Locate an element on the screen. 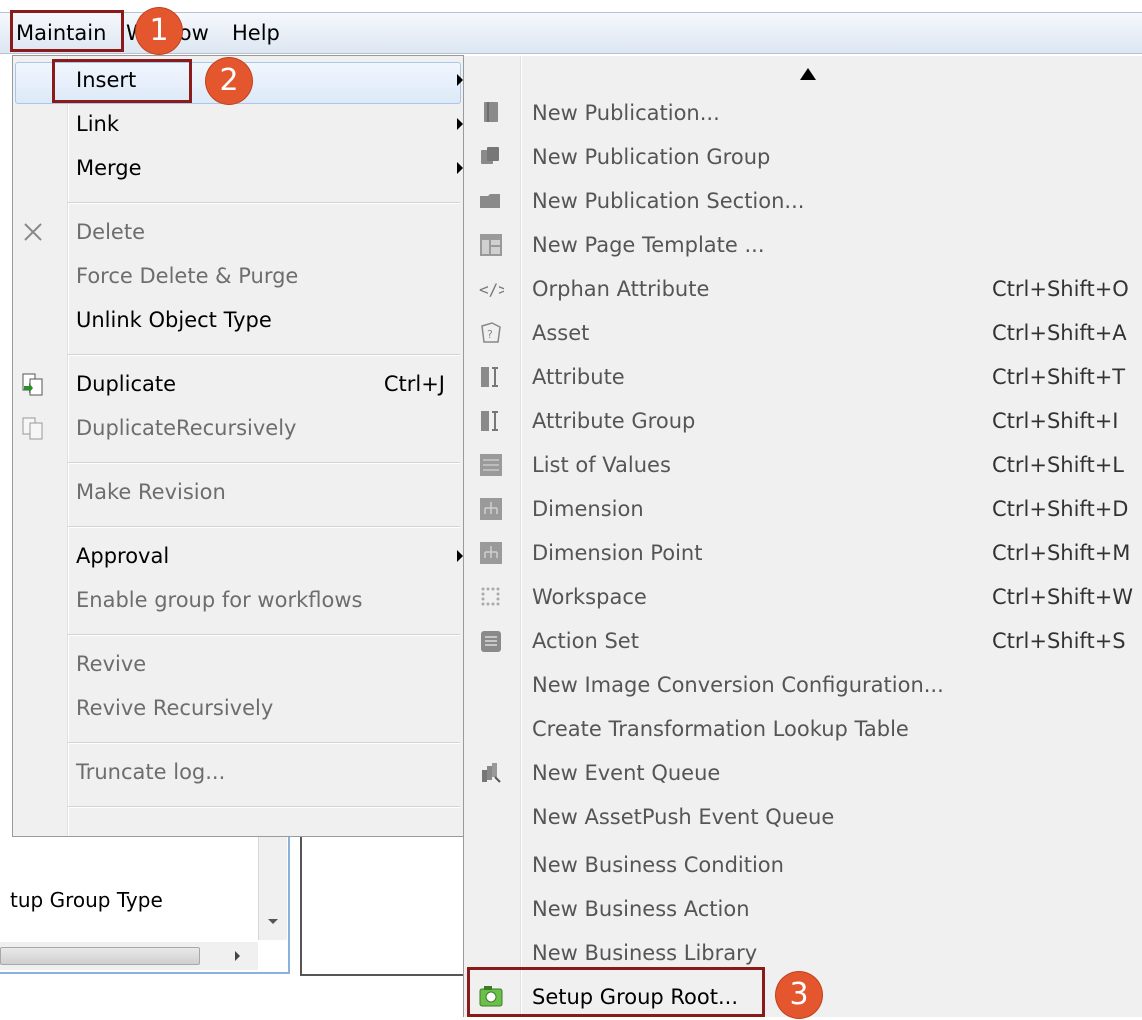 Image resolution: width=1142 pixels, height=1020 pixels. menu-item-enable-group-workflows: Enable group for workflows is located at coordinates (238, 600).